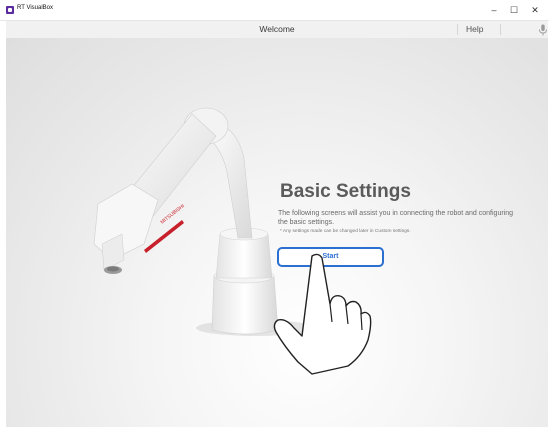 The height and width of the screenshot is (427, 549). What do you see at coordinates (543, 30) in the screenshot?
I see `microphone-icon` at bounding box center [543, 30].